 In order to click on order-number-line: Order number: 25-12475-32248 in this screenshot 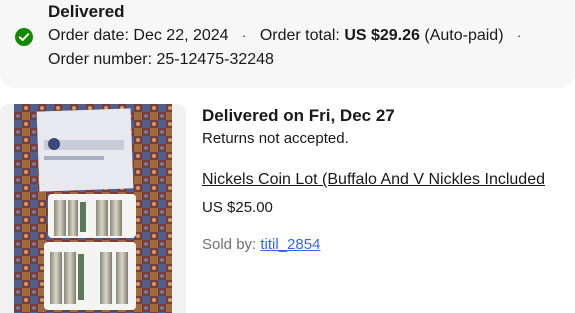, I will do `click(161, 60)`.